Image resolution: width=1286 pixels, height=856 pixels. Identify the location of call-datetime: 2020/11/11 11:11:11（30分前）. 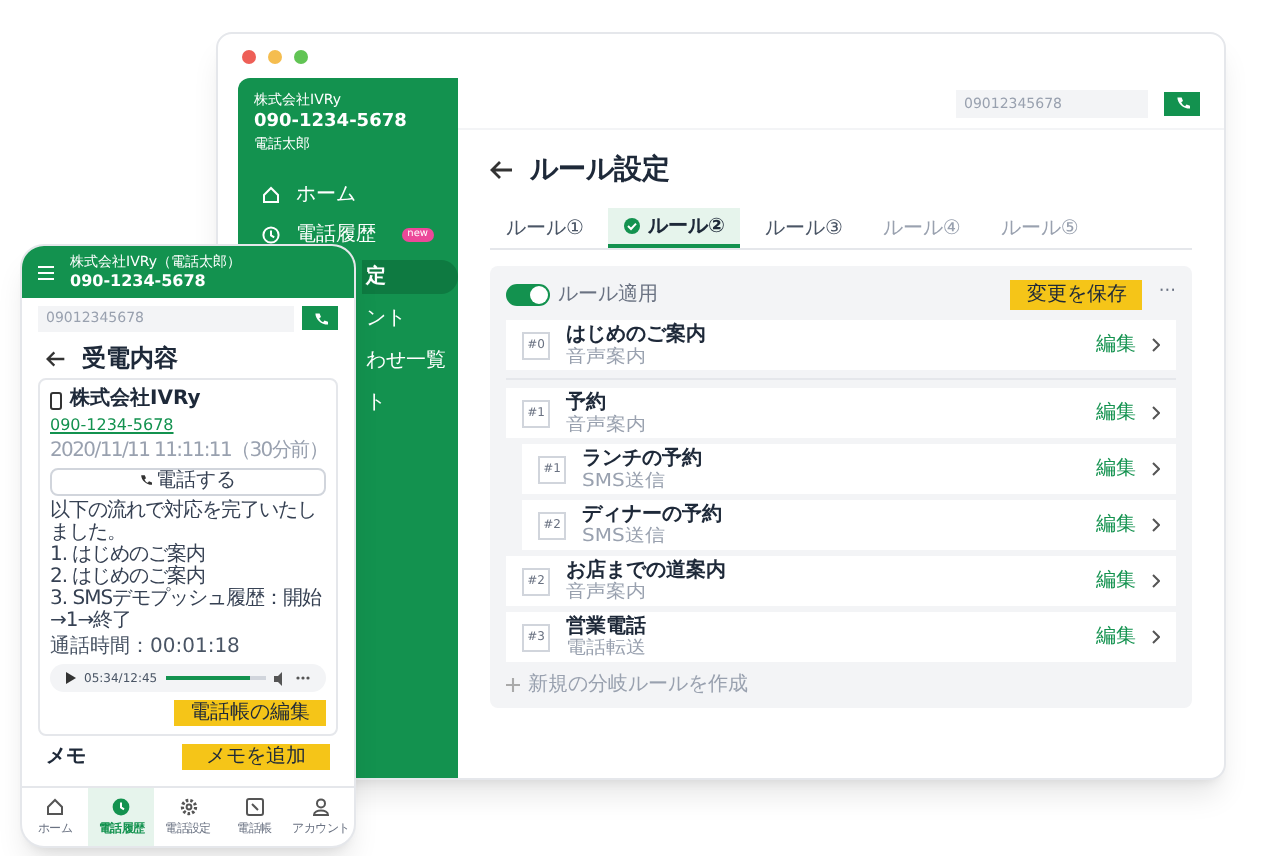
(188, 452).